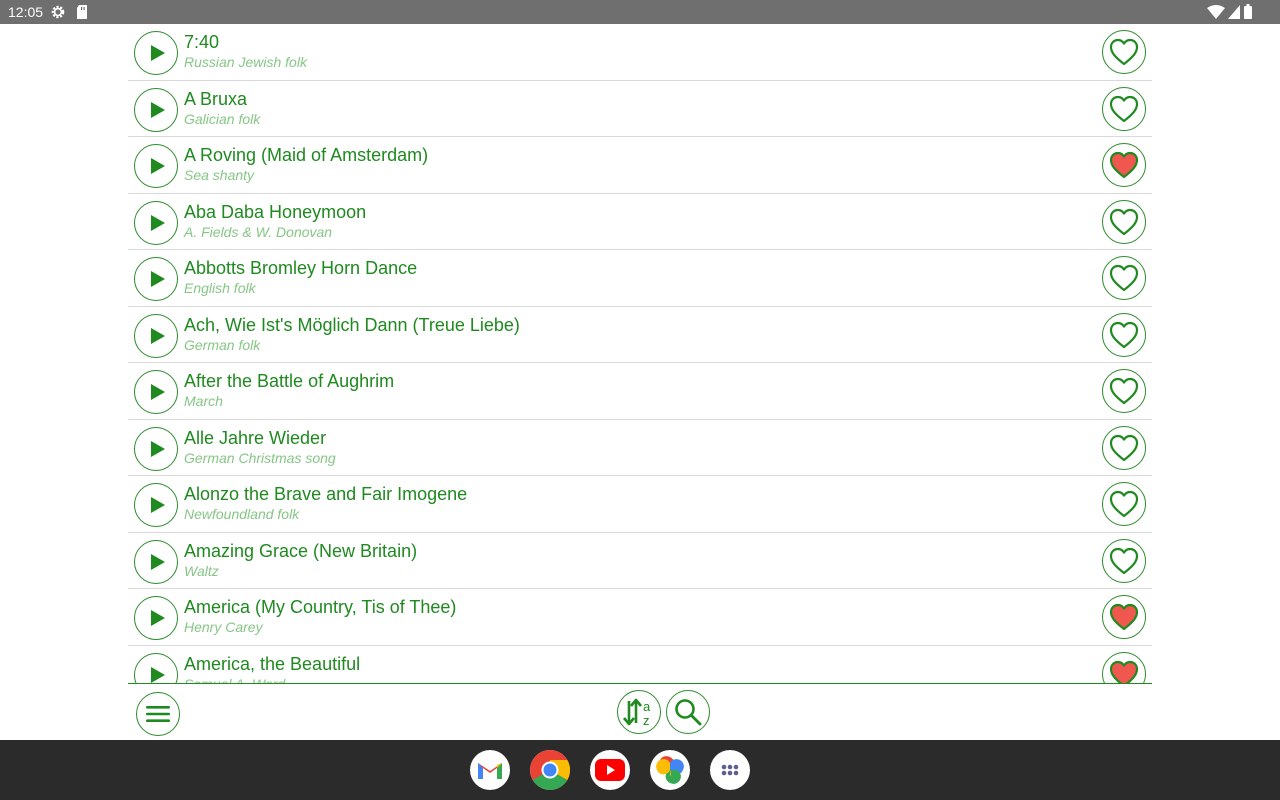  Describe the element at coordinates (640, 448) in the screenshot. I see `song-row: Alle Jahre Wieder German Christmas song` at that location.